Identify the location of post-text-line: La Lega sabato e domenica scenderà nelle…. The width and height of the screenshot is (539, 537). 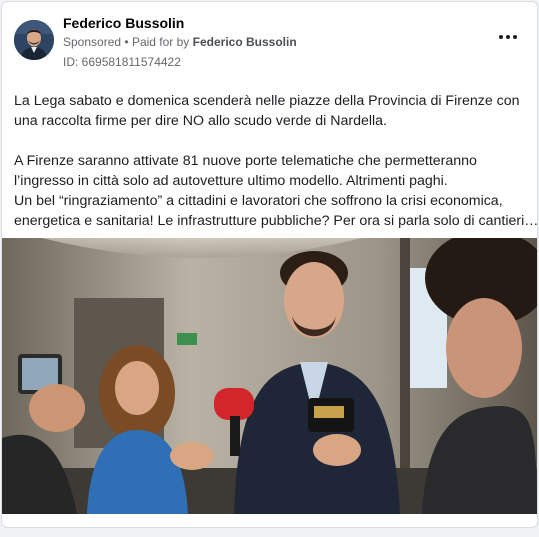
(267, 101).